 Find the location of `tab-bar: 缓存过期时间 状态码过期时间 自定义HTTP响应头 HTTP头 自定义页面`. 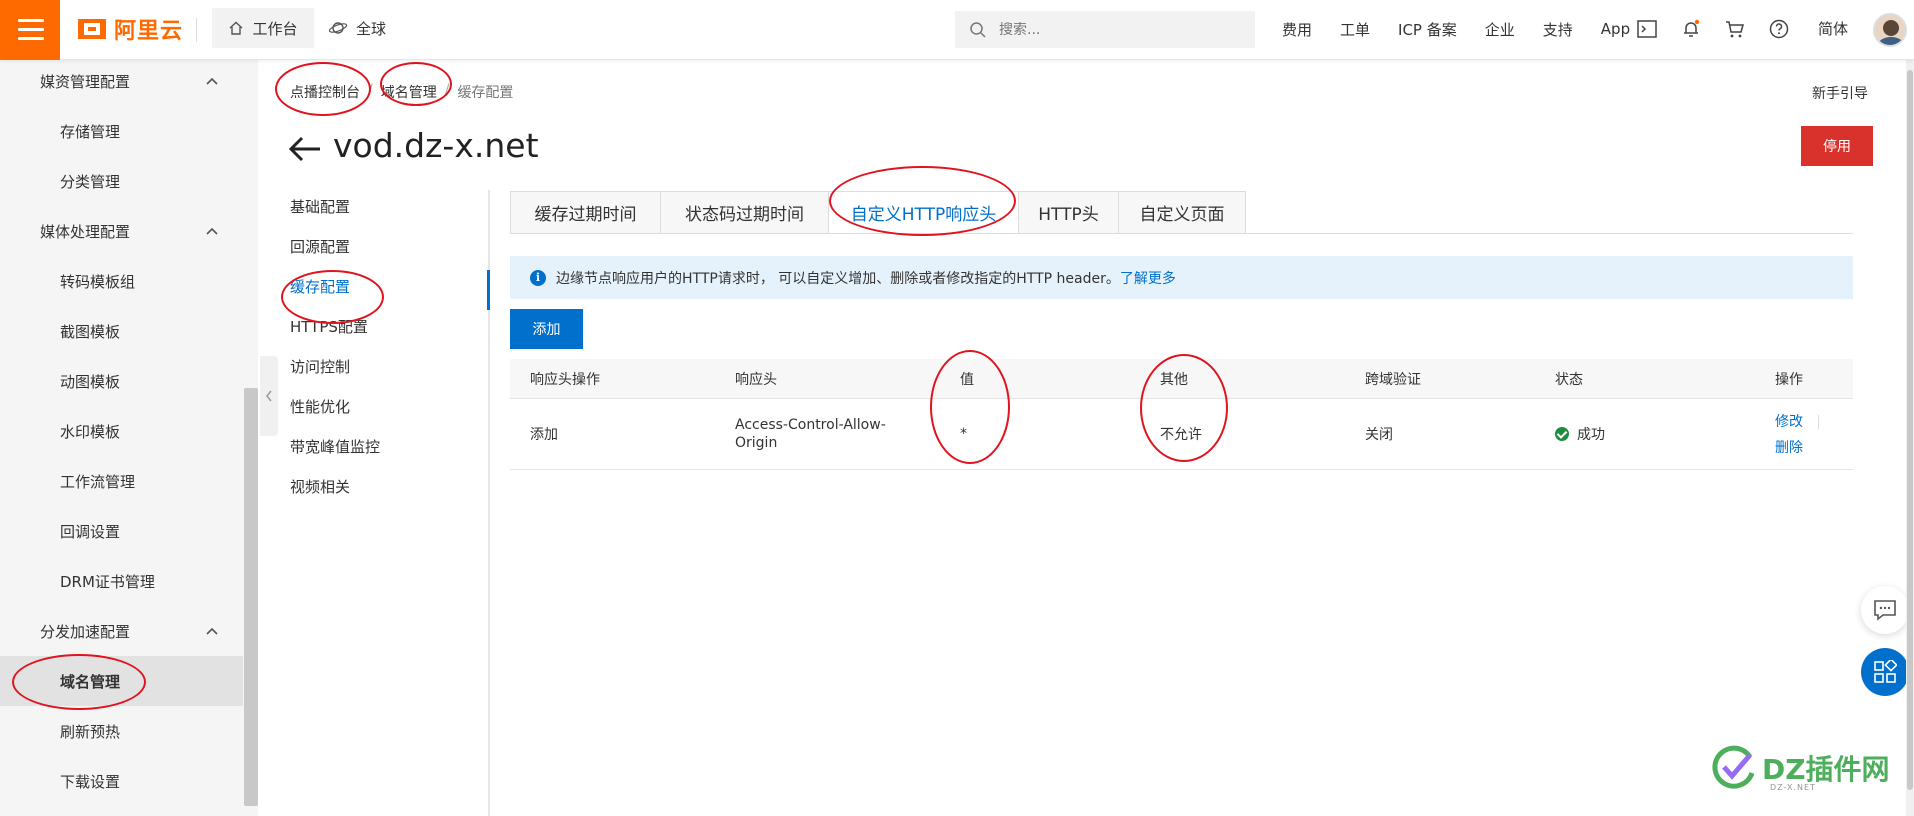

tab-bar: 缓存过期时间 状态码过期时间 自定义HTTP响应头 HTTP头 自定义页面 is located at coordinates (878, 212).